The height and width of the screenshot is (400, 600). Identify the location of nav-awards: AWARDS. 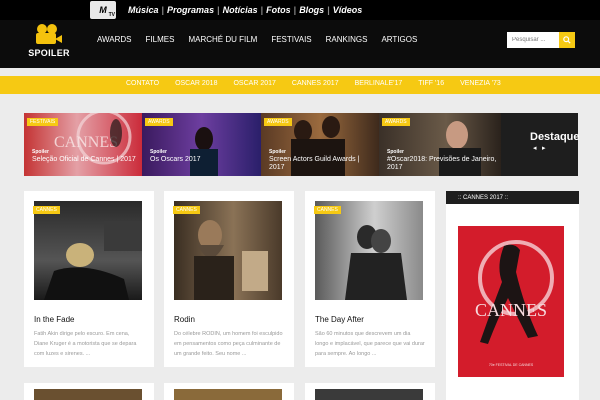
(114, 39).